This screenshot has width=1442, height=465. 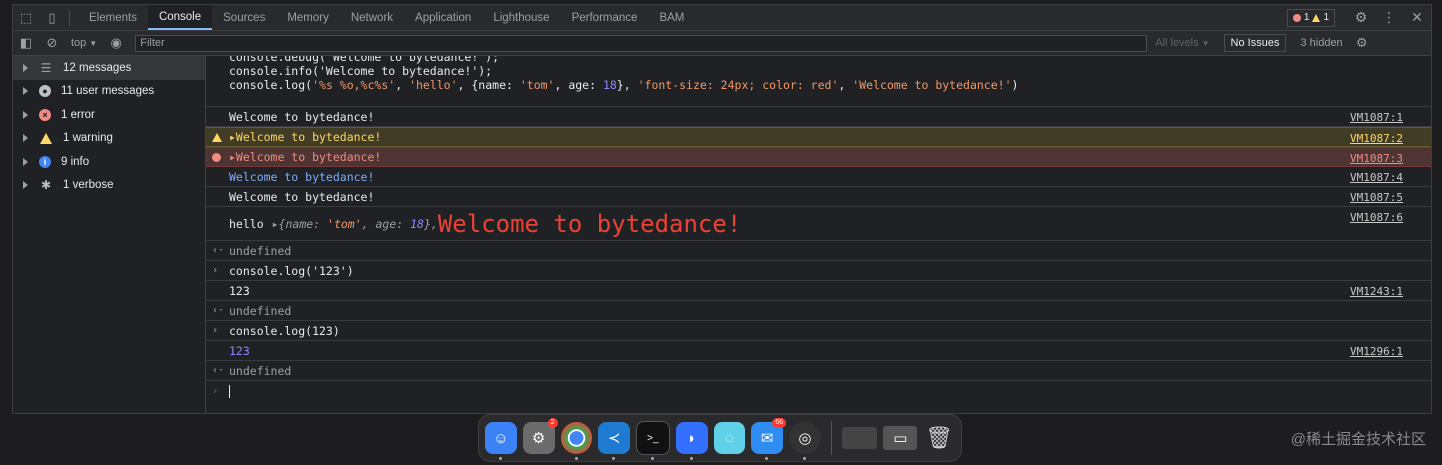 What do you see at coordinates (1362, 43) in the screenshot?
I see `console-settings-gear-icon: ⚙` at bounding box center [1362, 43].